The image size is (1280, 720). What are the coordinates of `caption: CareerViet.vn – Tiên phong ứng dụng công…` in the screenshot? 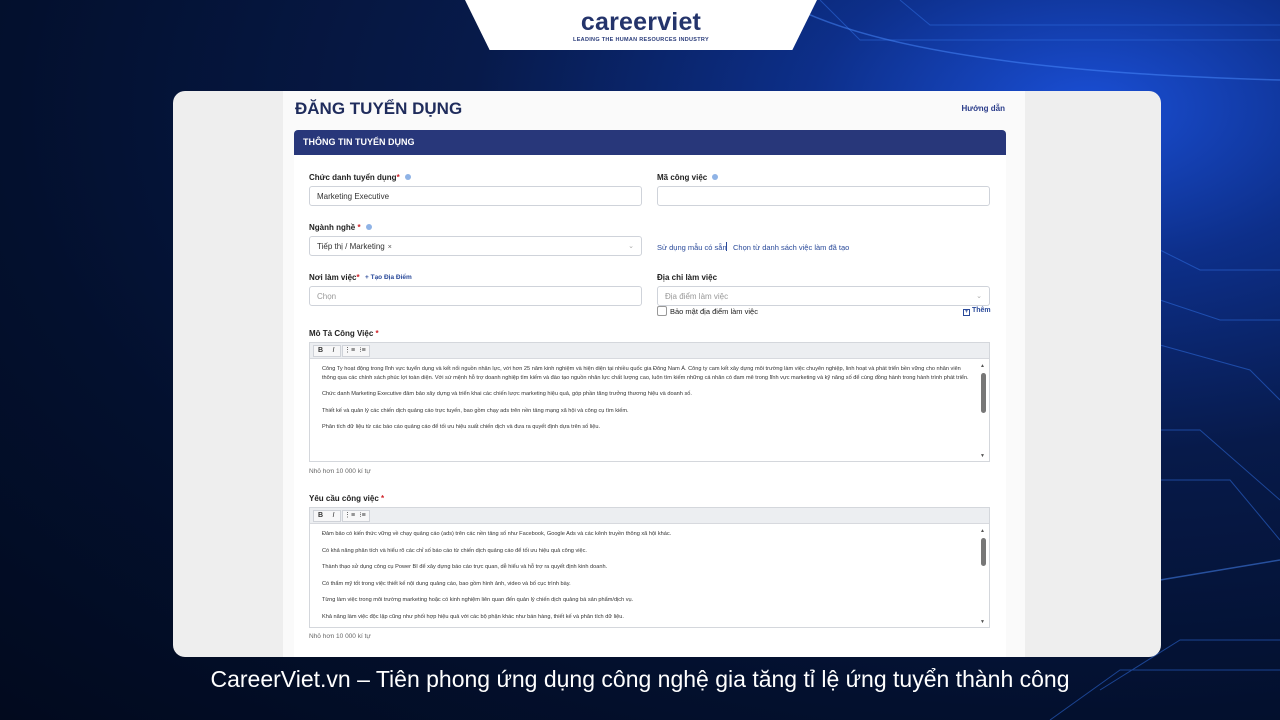 It's located at (640, 679).